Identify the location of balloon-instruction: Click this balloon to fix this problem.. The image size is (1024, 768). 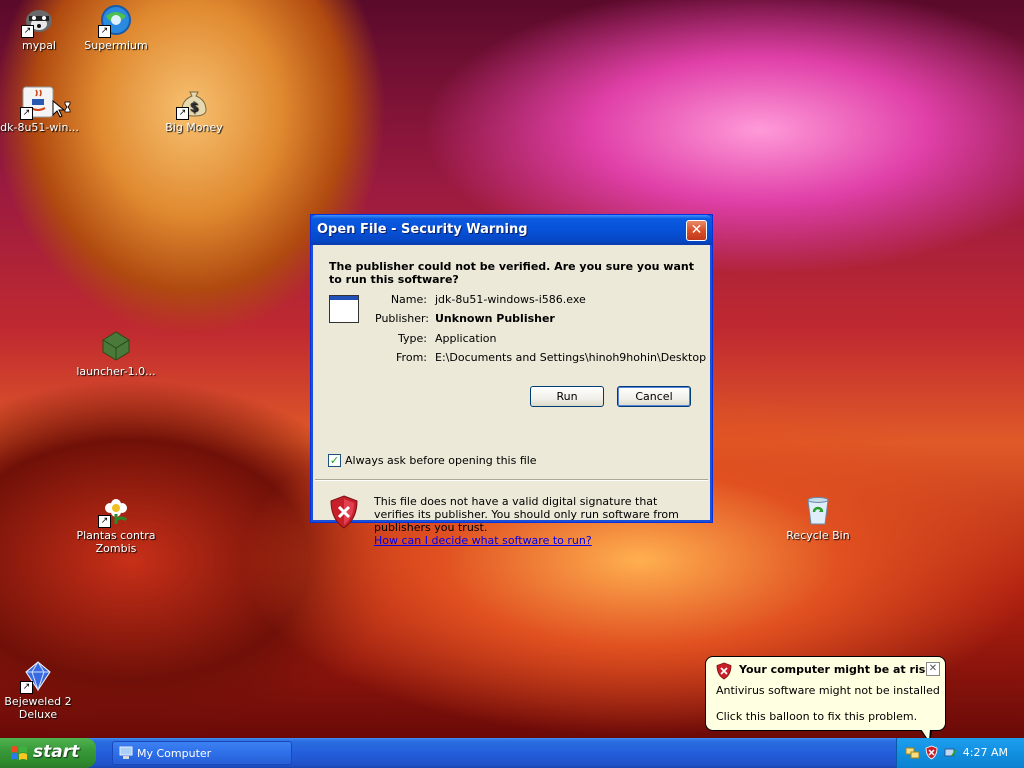
(817, 716).